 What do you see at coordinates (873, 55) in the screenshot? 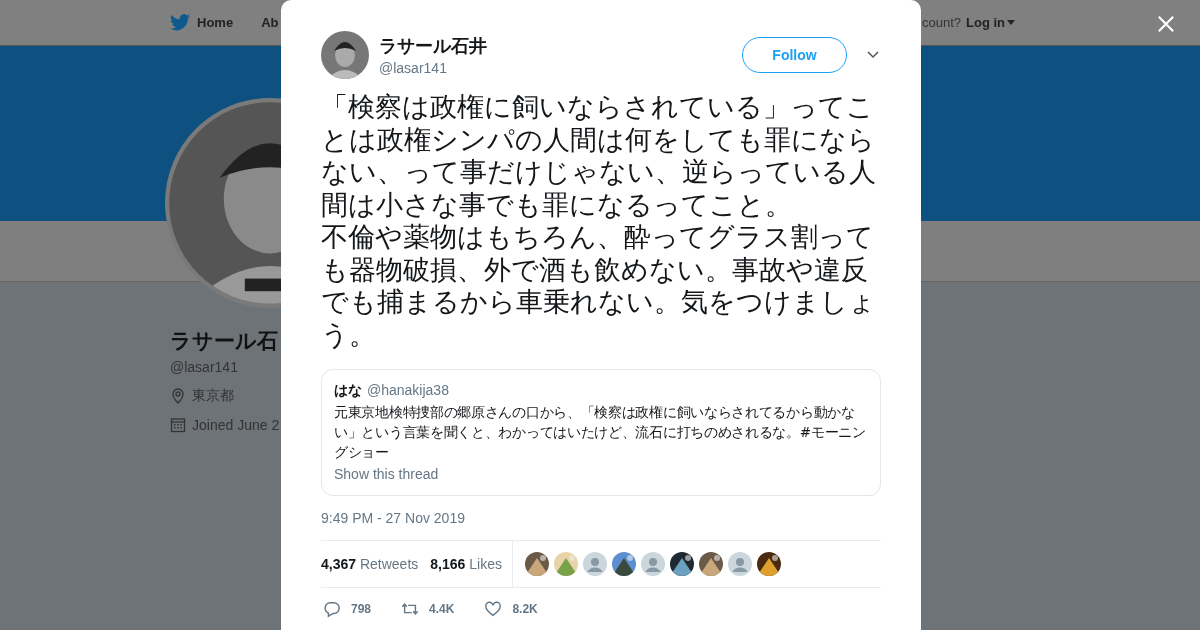
I see `chevron-down-icon` at bounding box center [873, 55].